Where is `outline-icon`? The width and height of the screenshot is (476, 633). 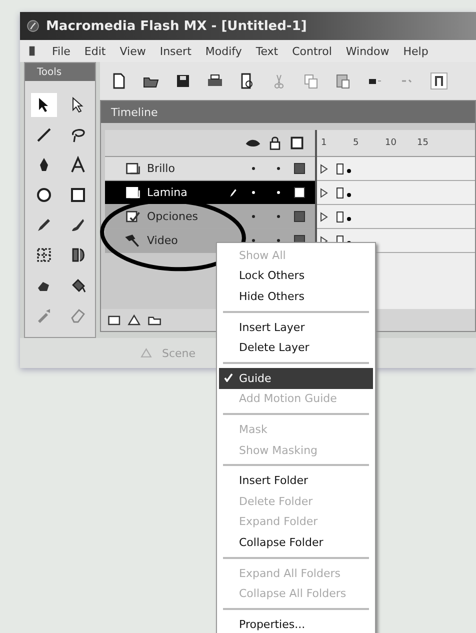 outline-icon is located at coordinates (297, 143).